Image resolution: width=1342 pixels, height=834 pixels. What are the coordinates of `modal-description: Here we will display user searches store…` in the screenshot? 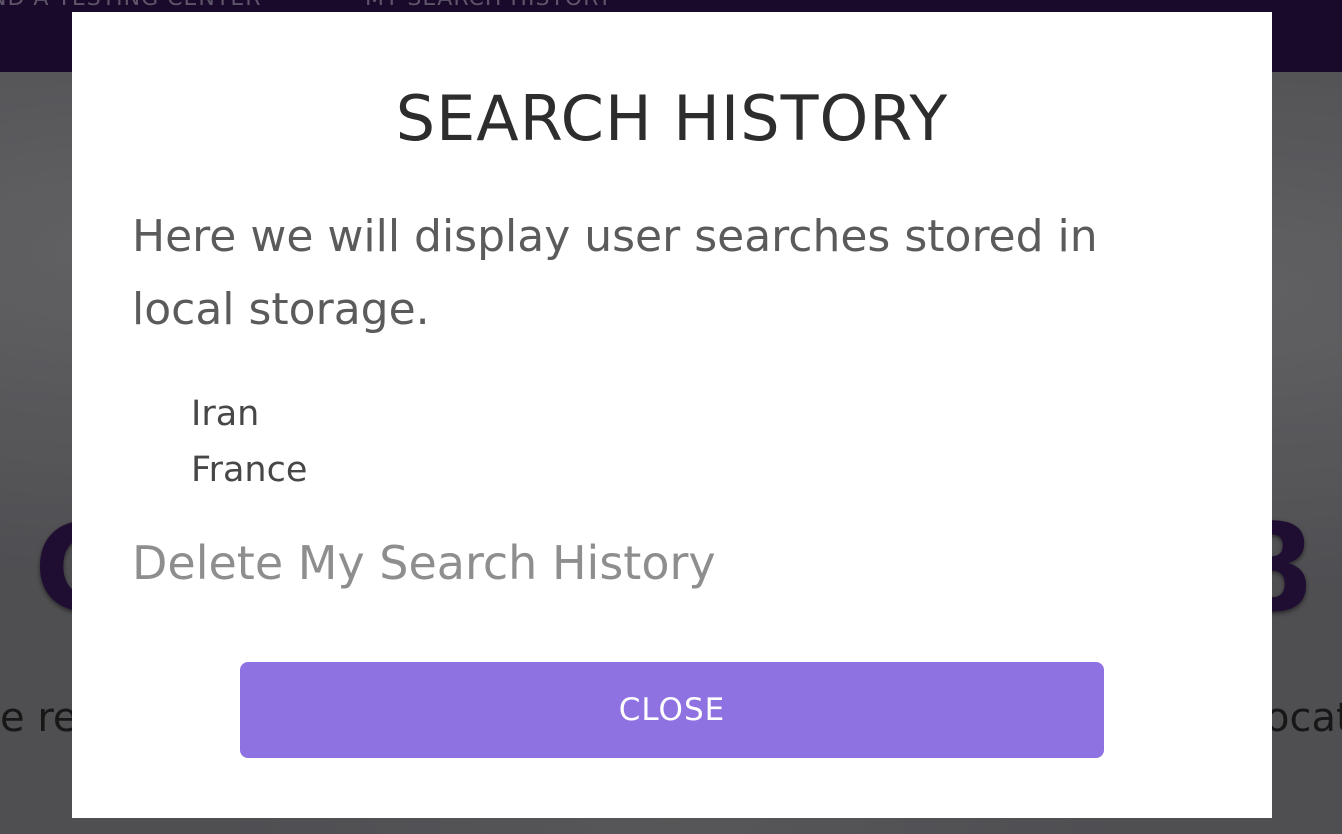 It's located at (615, 273).